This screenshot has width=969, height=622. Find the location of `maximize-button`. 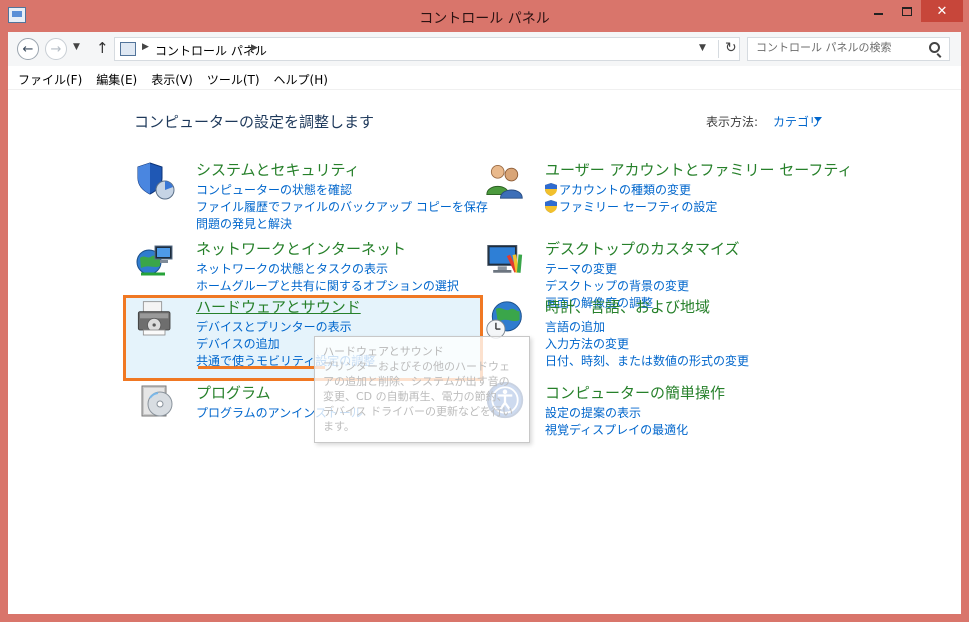

maximize-button is located at coordinates (907, 11).